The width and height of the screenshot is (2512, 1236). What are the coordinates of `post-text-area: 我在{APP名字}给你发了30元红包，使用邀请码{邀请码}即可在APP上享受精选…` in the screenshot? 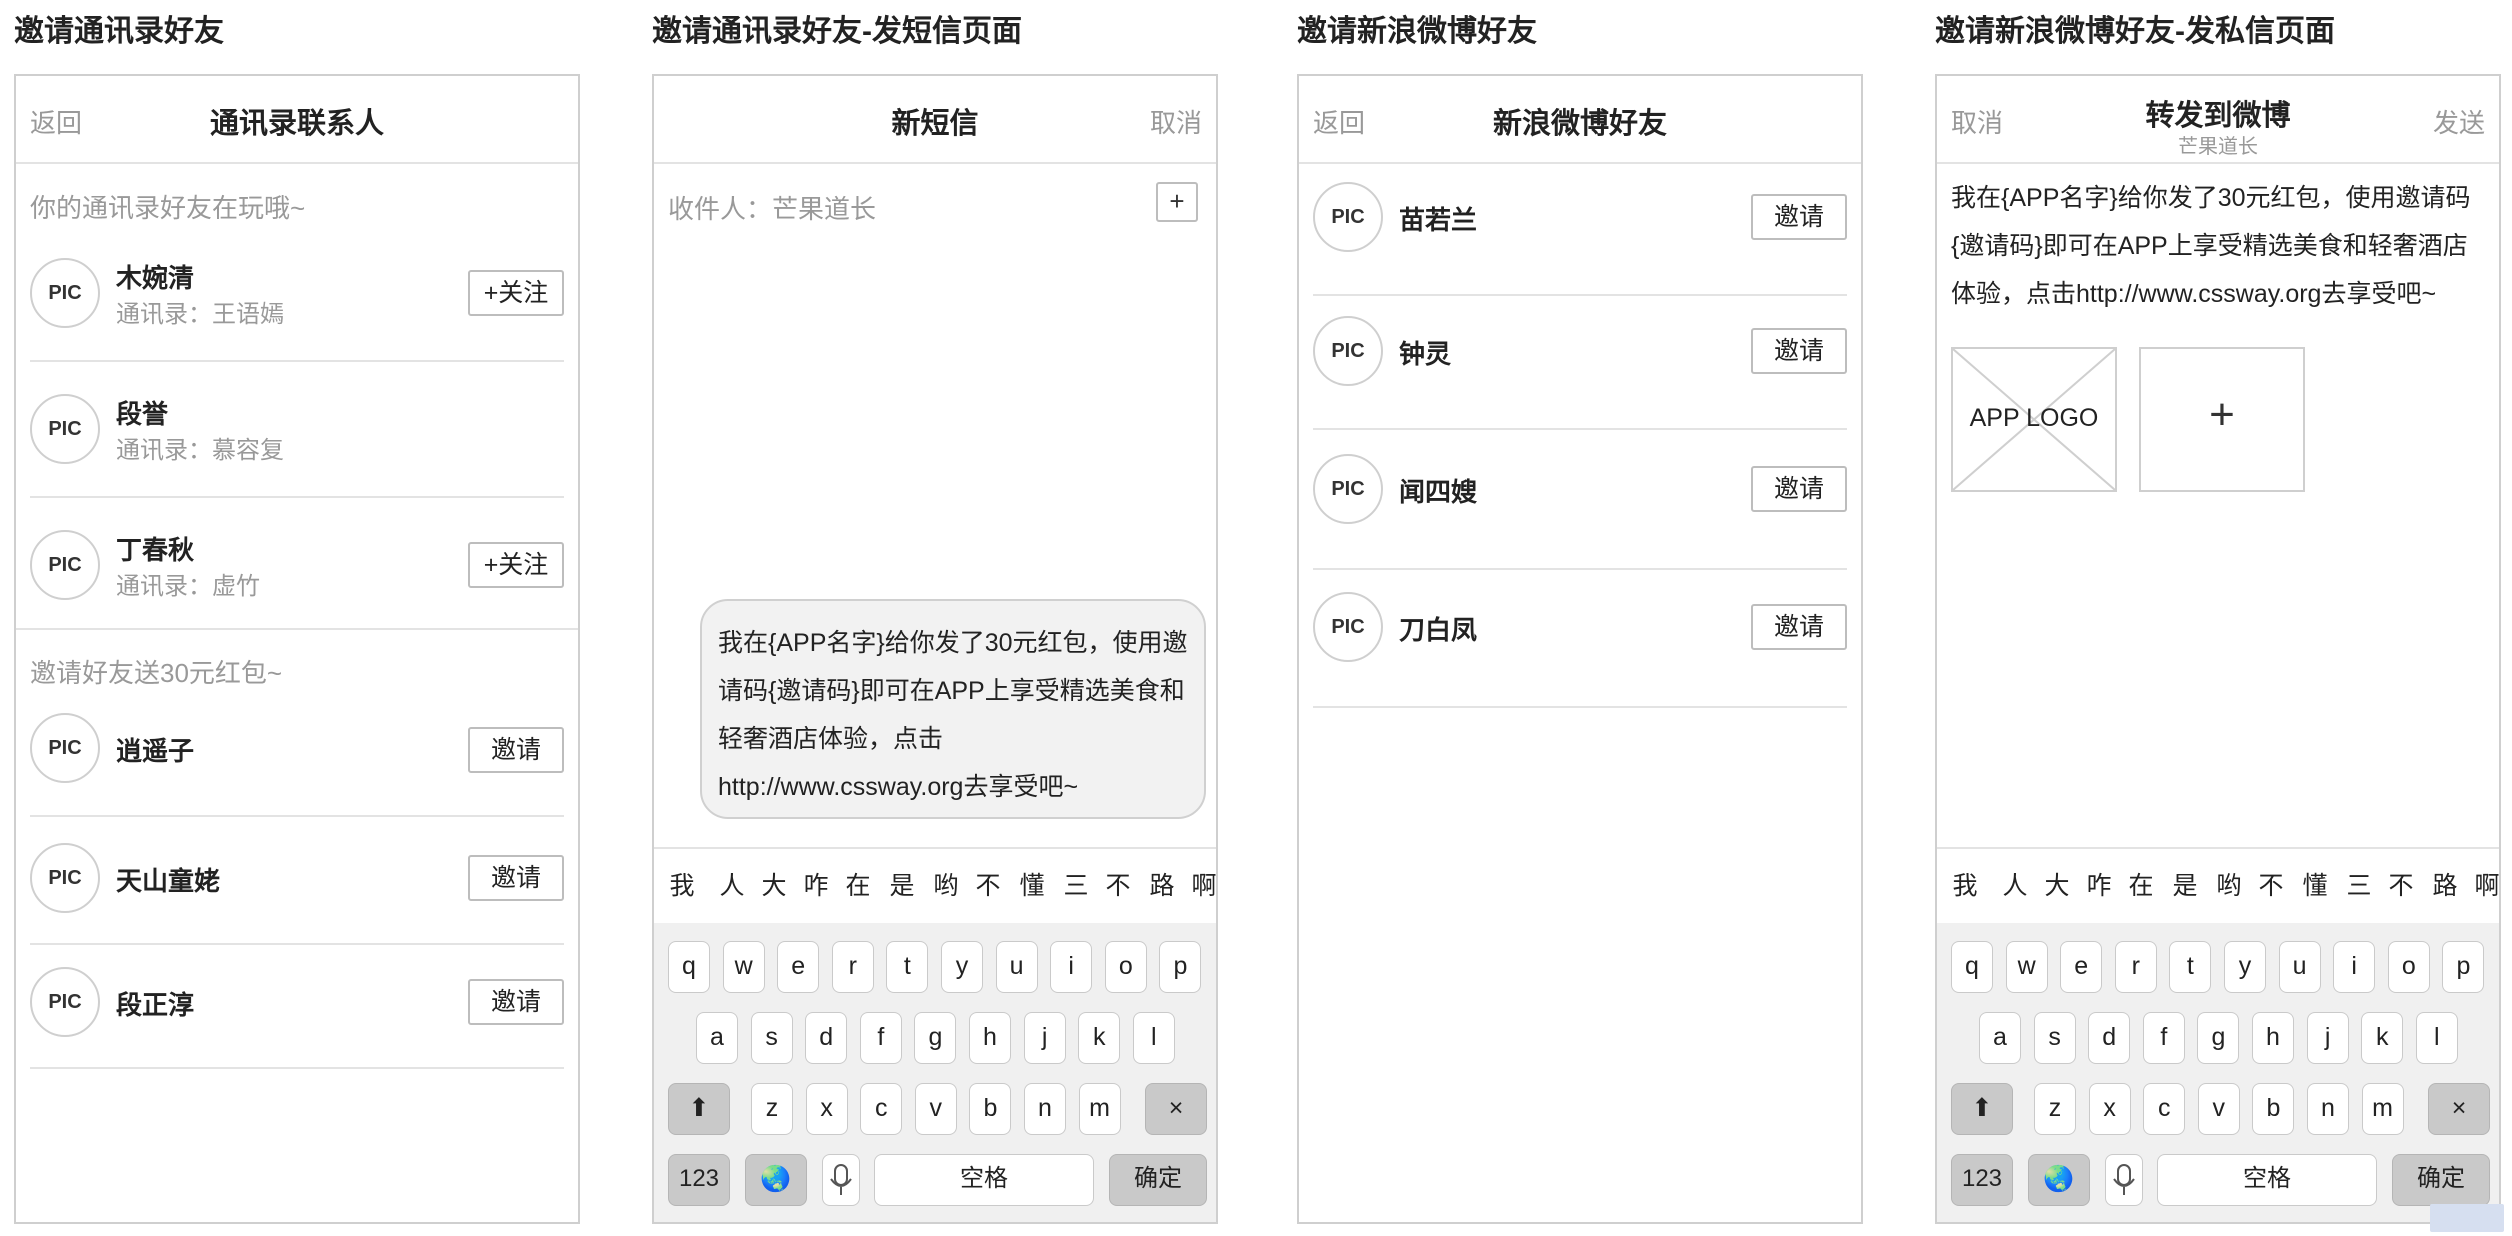 It's located at (2218, 246).